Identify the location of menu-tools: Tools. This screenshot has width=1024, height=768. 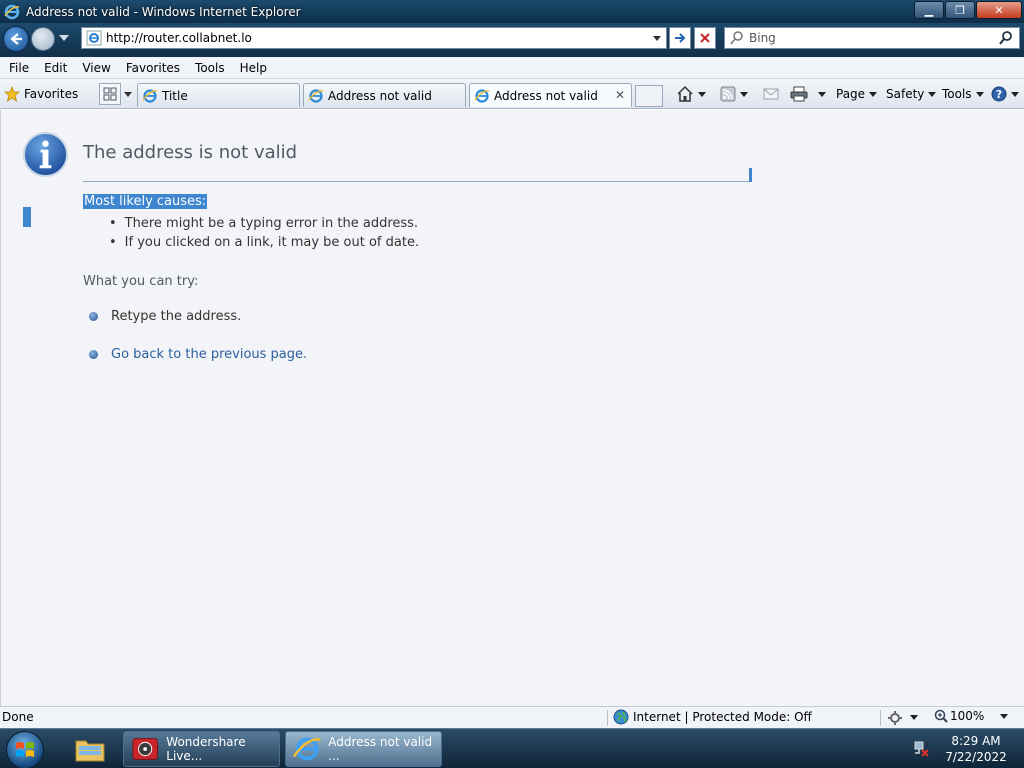
(210, 68).